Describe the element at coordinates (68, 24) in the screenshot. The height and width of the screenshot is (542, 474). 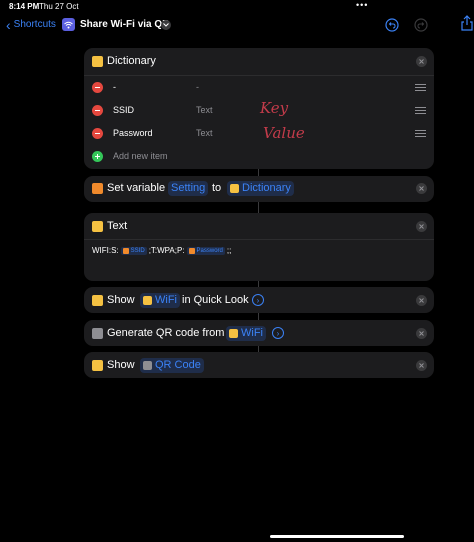
I see `wifi-icon` at that location.